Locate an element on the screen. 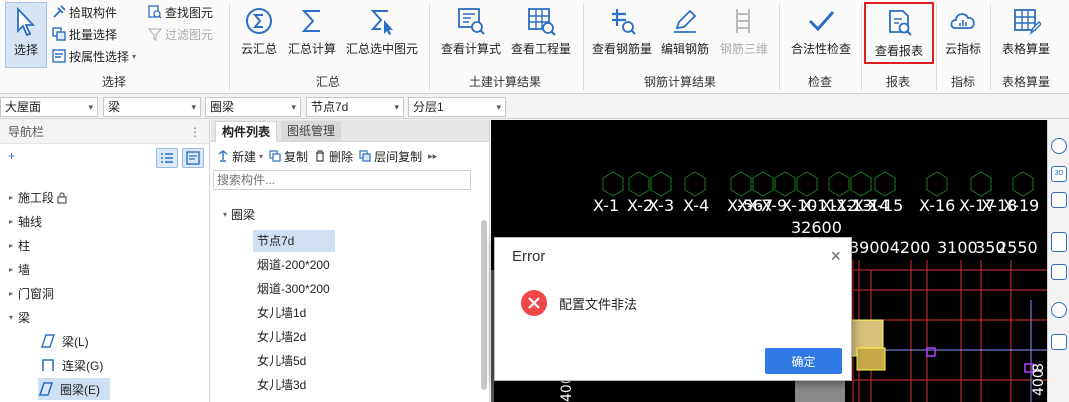 This screenshot has height=402, width=1069. box-icon is located at coordinates (1059, 272).